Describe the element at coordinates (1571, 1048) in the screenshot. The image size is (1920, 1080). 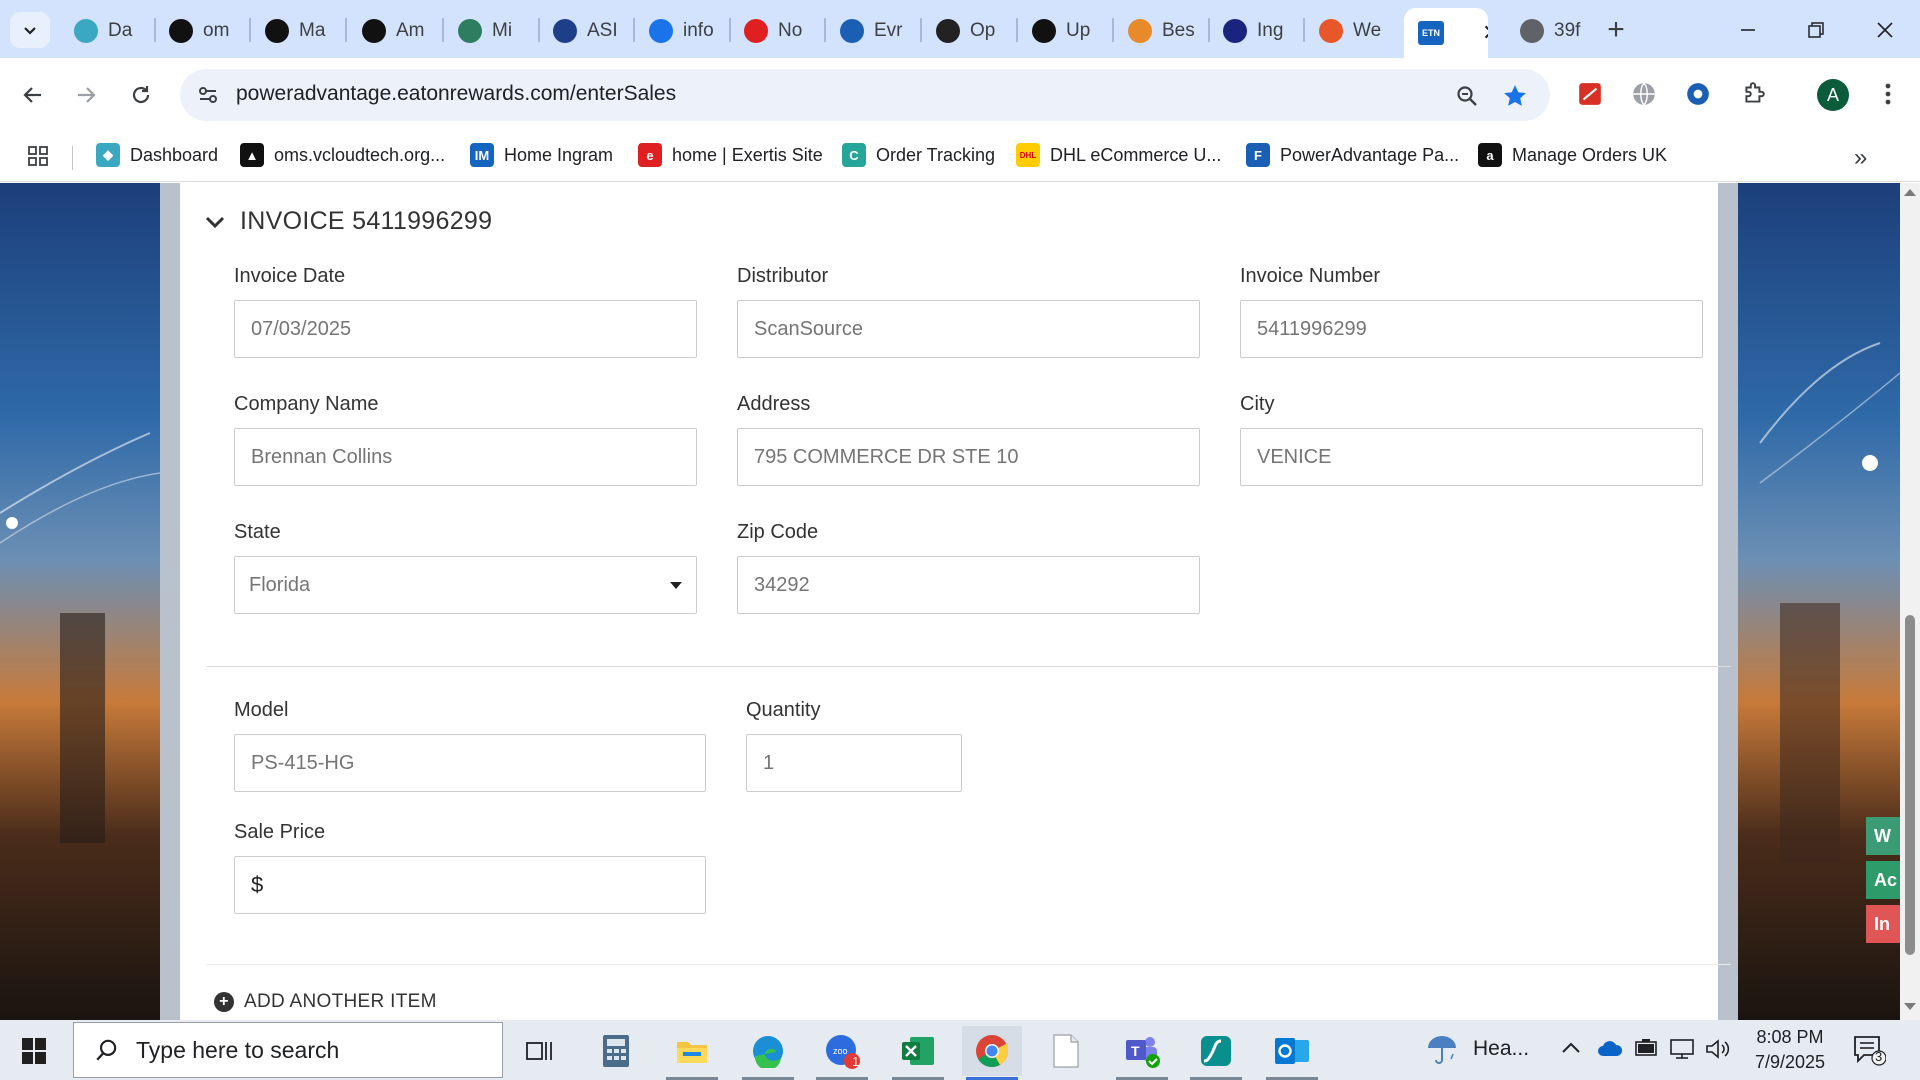
I see `tray-overflow-button` at that location.